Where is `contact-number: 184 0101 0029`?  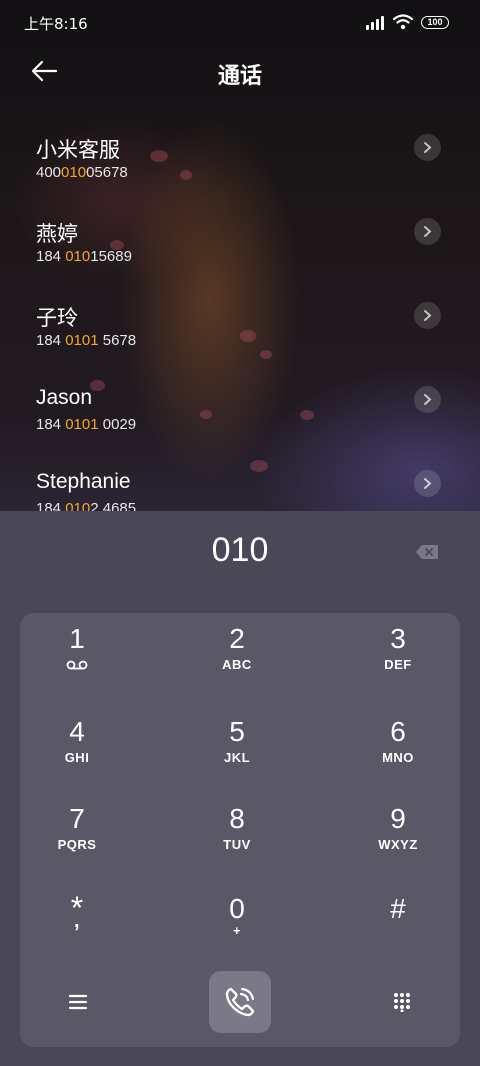
contact-number: 184 0101 0029 is located at coordinates (86, 424).